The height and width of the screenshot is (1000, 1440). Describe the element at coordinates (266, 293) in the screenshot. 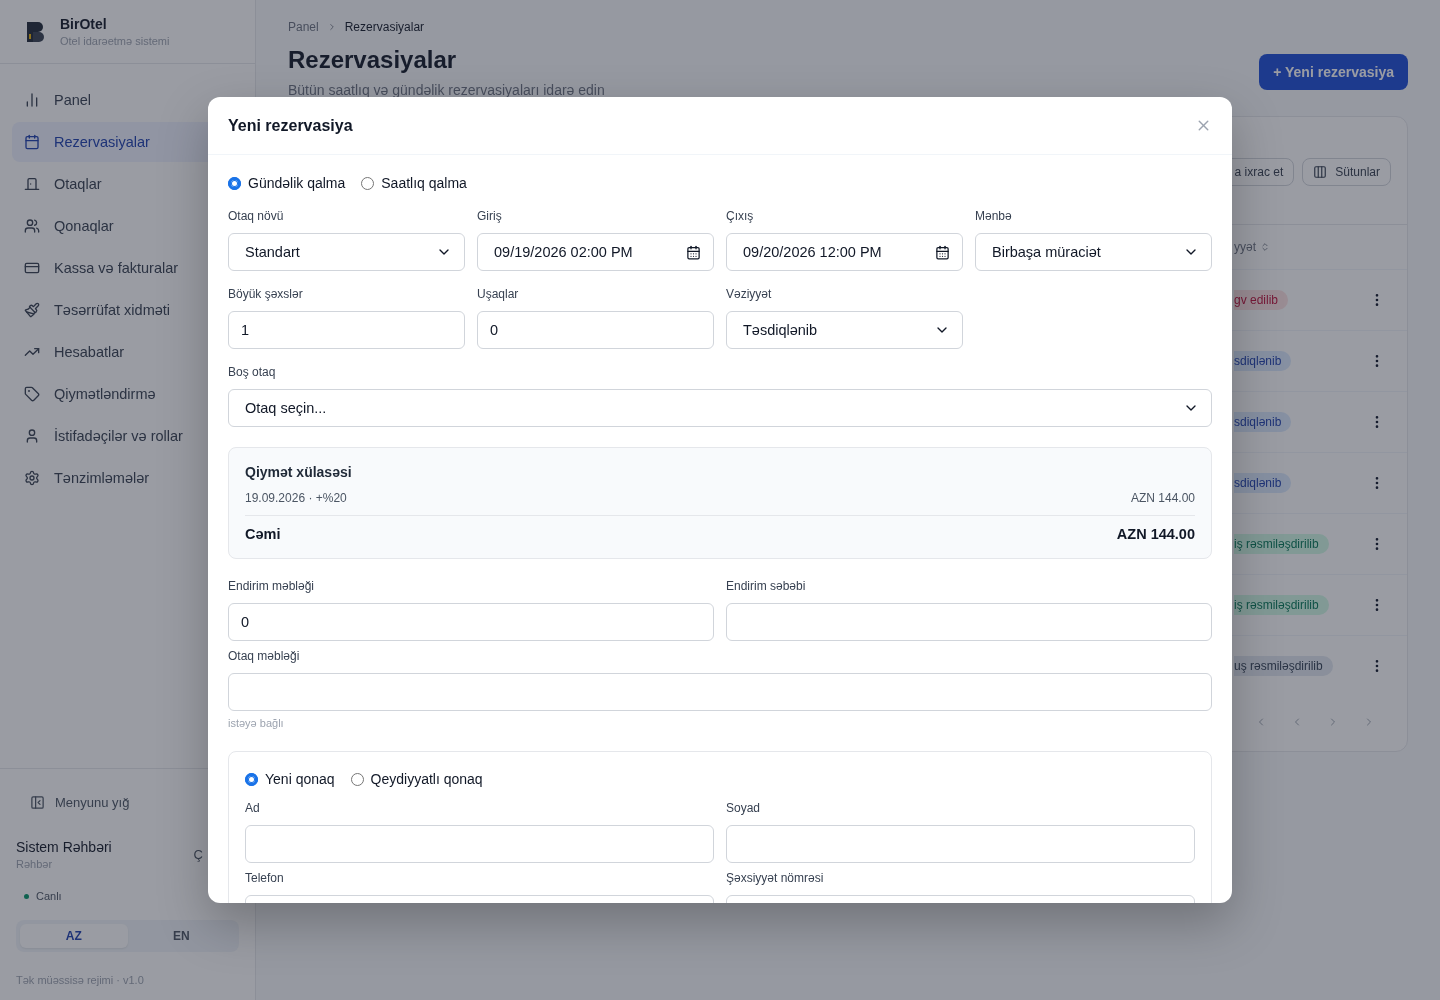

I see `field-label: Böyük şəxslər` at that location.